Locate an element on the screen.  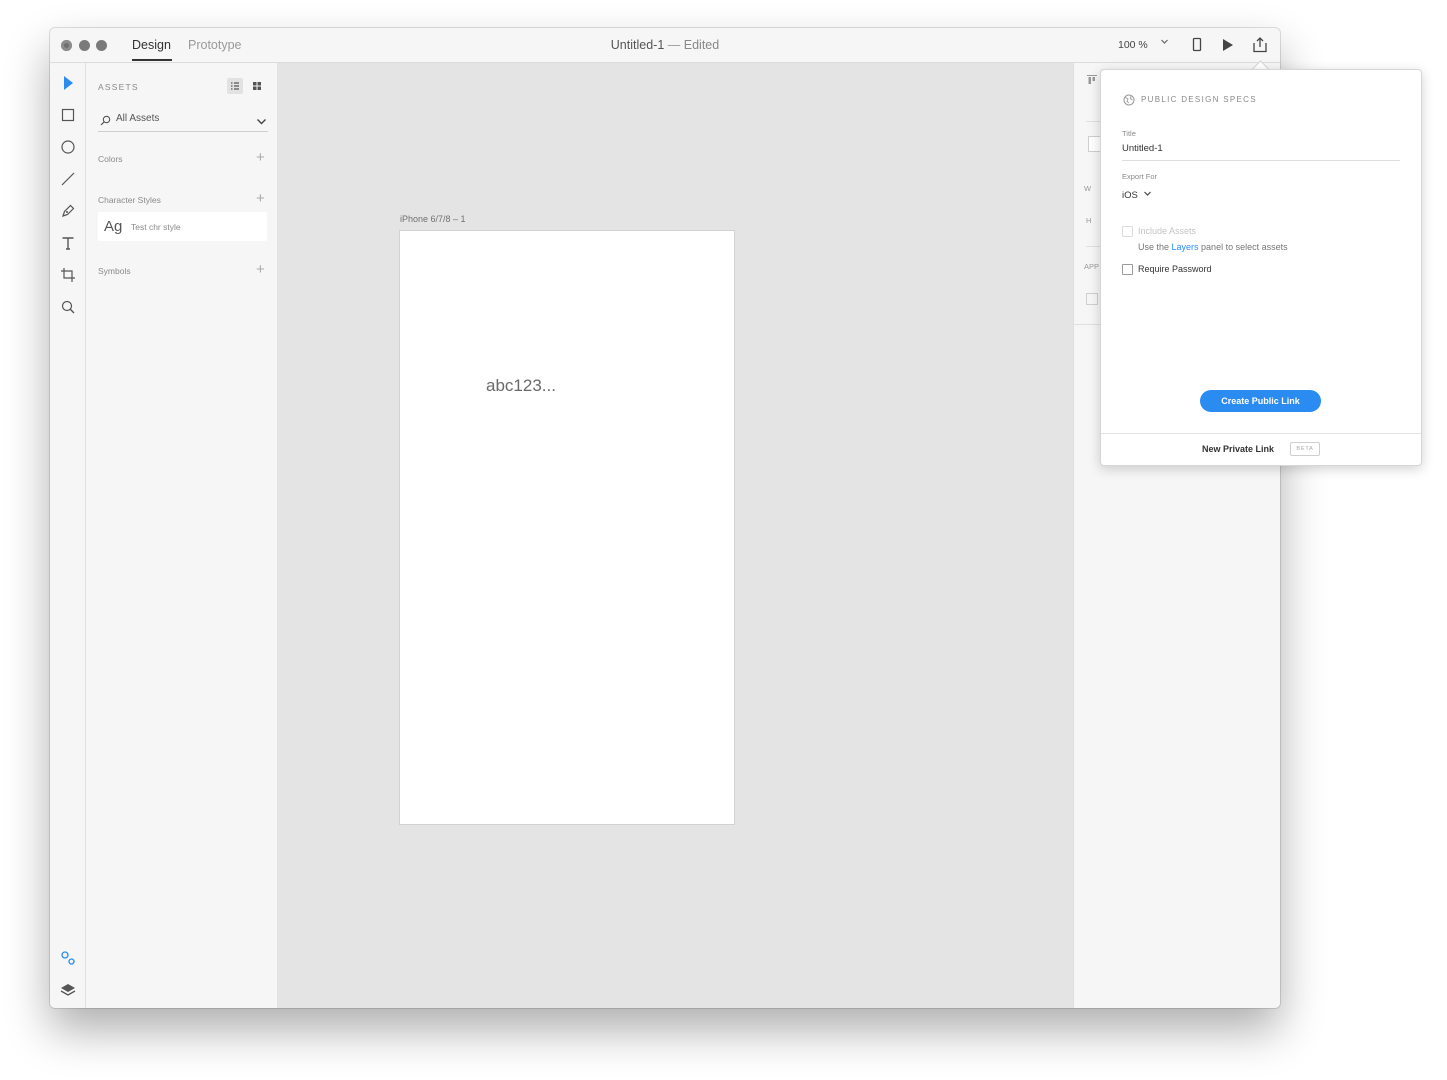
assets-filter-dropdown: All Assets is located at coordinates (183, 120).